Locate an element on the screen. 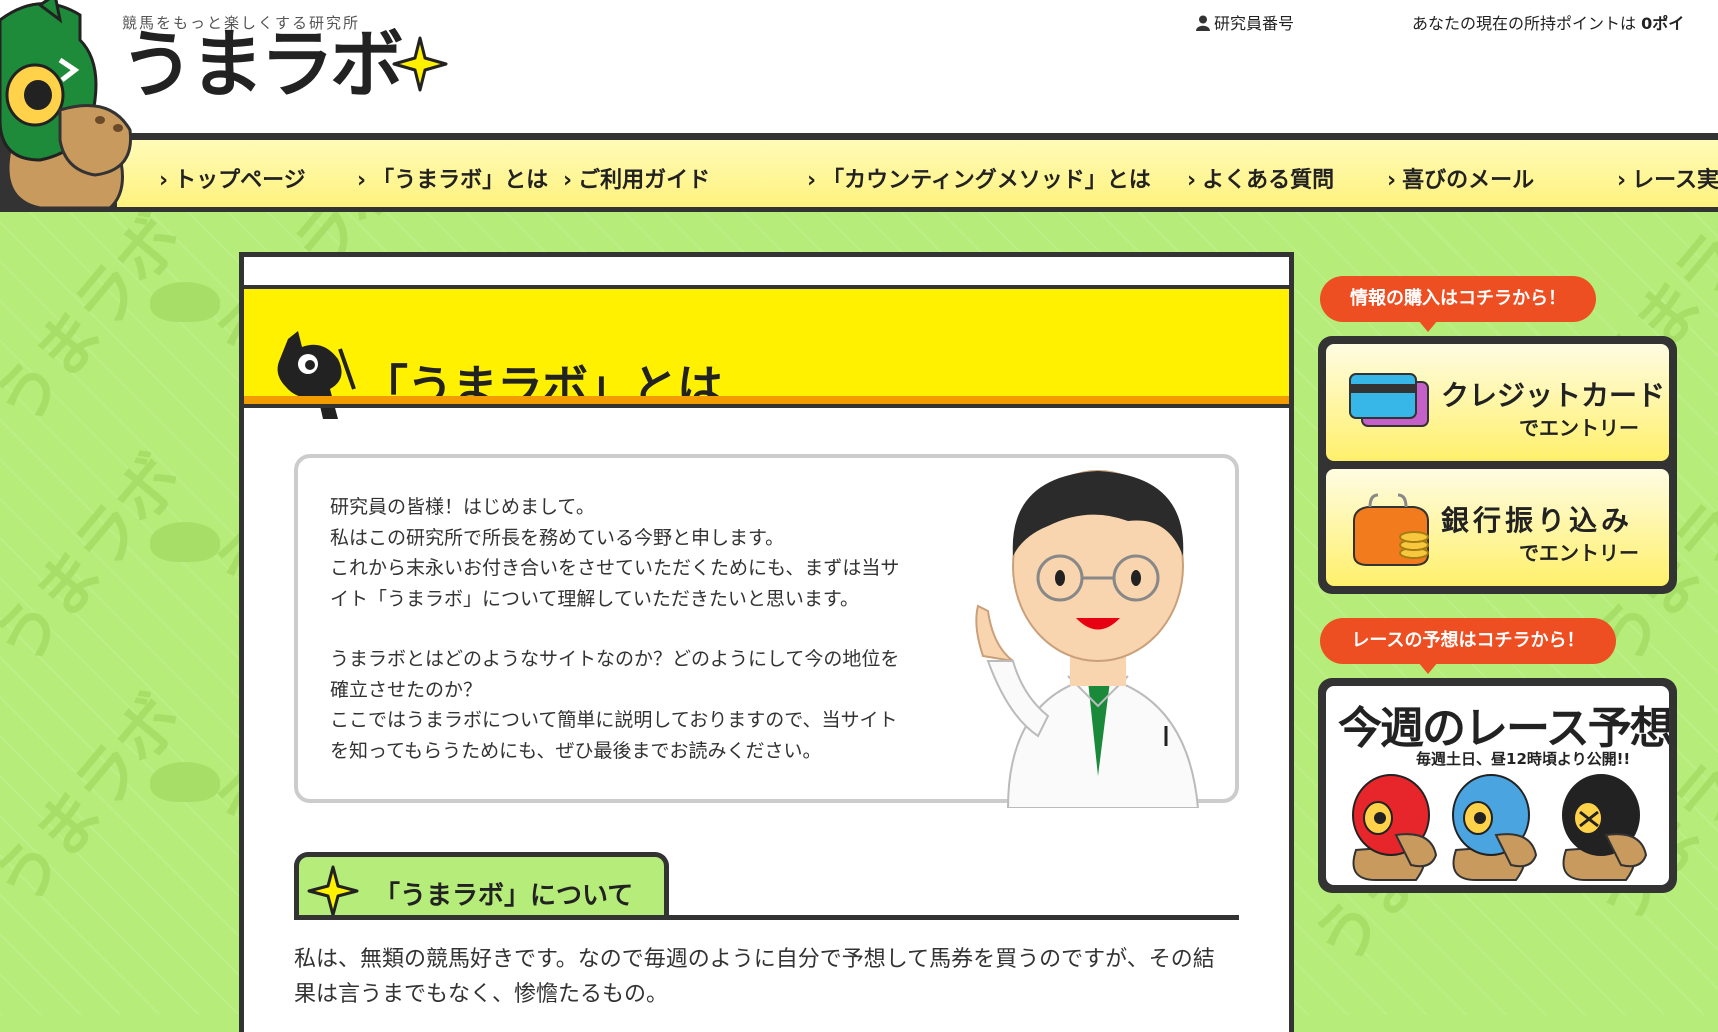 This screenshot has width=1718, height=1032. nav-item-top: › トップページ is located at coordinates (232, 178).